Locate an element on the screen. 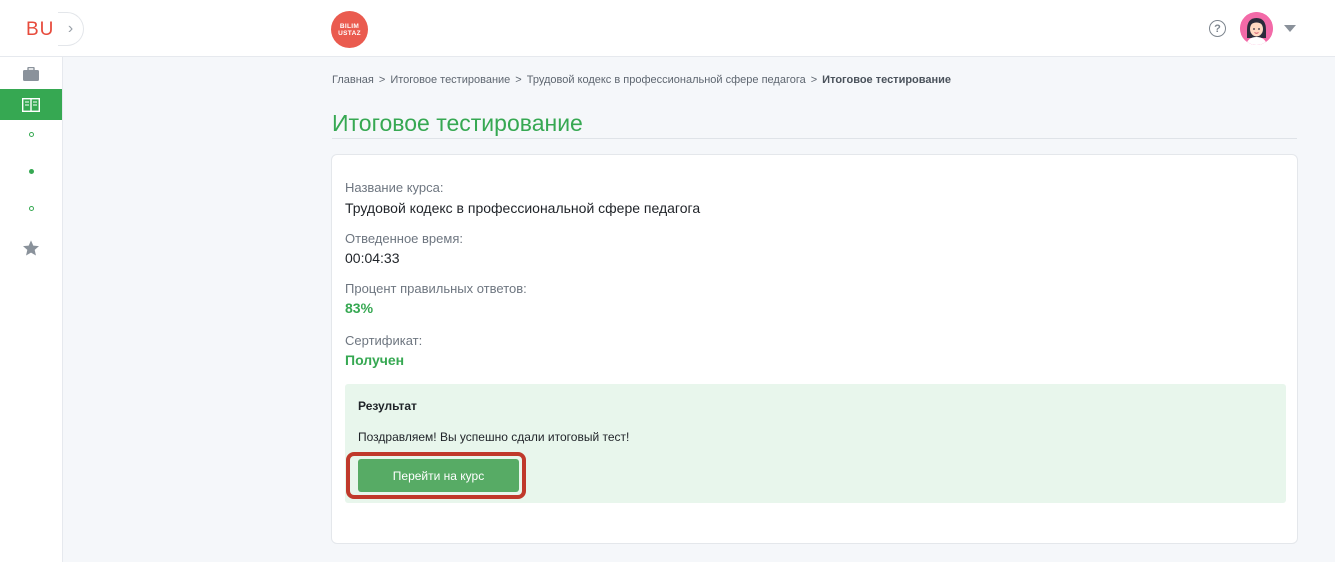 Image resolution: width=1335 pixels, height=562 pixels. chevron-right-icon: › is located at coordinates (70, 28).